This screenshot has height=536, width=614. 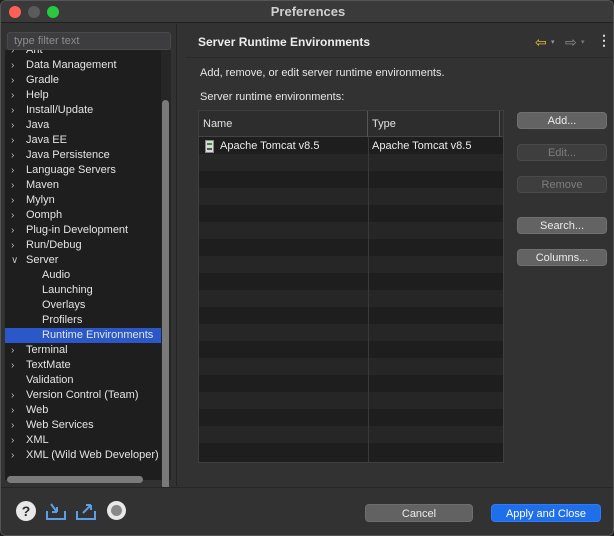 What do you see at coordinates (83, 380) in the screenshot?
I see `tree-item: Validation` at bounding box center [83, 380].